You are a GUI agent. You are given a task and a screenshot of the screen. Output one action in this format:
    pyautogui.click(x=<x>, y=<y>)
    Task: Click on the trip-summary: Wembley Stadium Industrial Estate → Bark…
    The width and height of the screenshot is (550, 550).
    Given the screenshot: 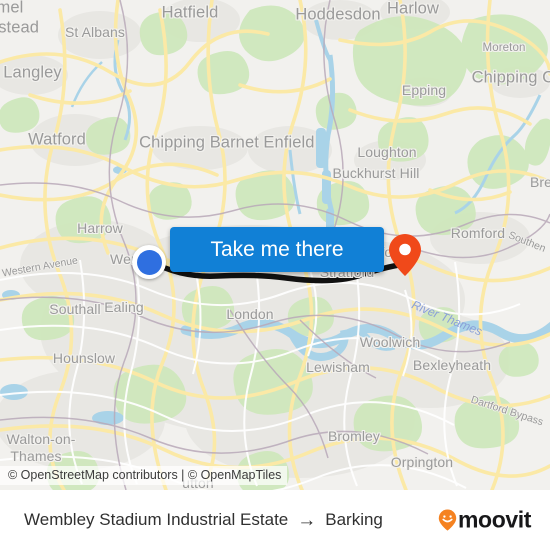 What is the action you would take?
    pyautogui.click(x=203, y=520)
    